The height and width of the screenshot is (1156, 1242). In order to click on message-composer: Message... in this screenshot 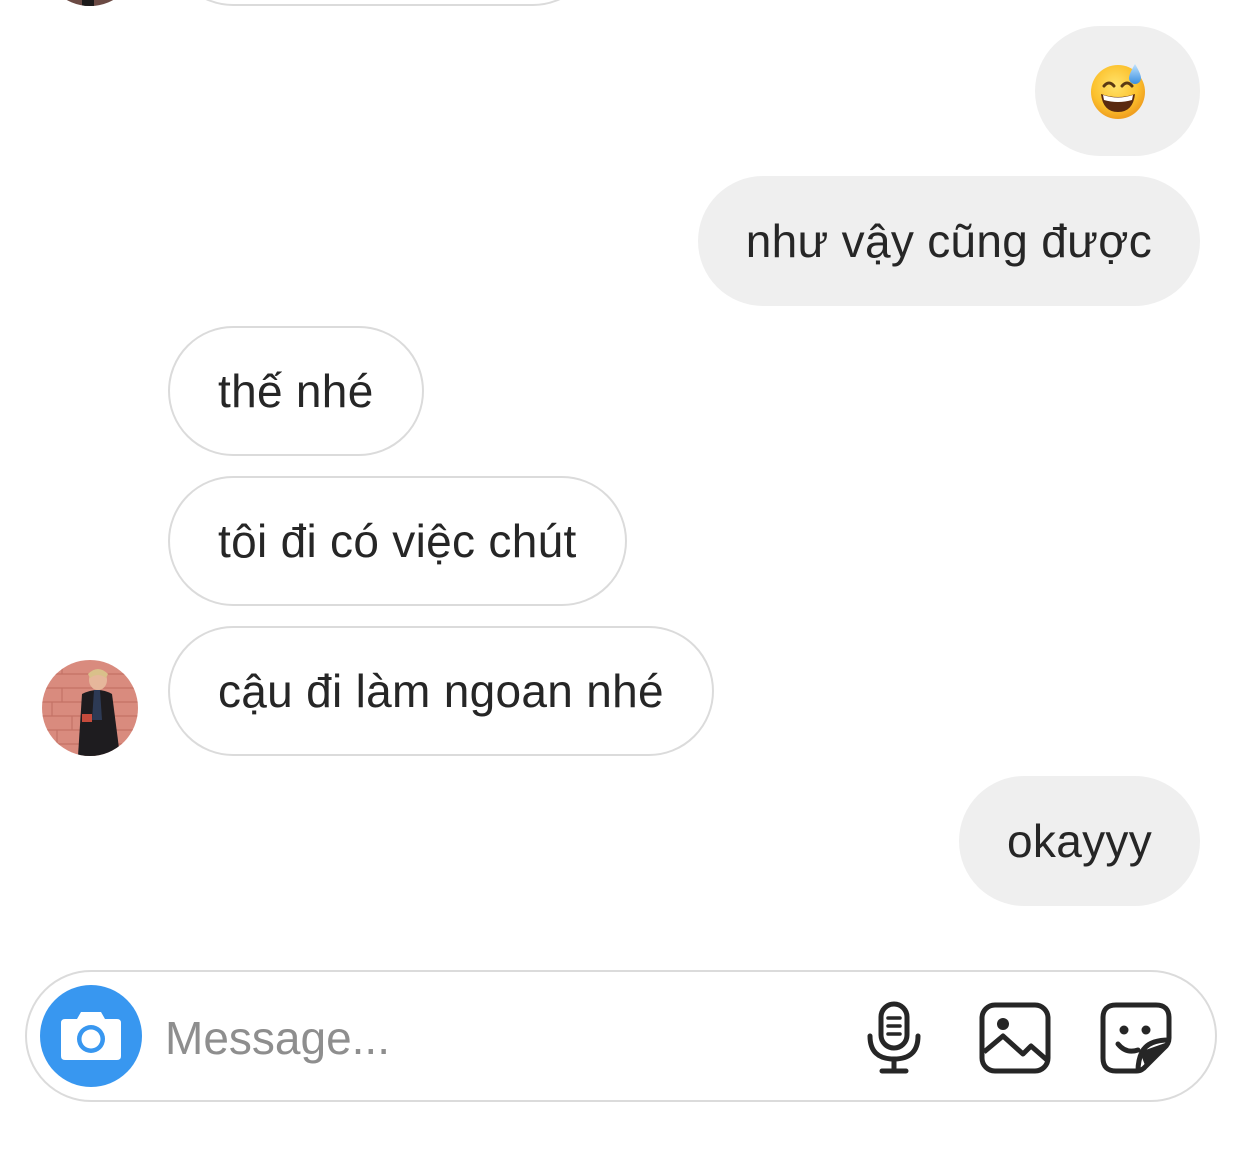, I will do `click(621, 1036)`.